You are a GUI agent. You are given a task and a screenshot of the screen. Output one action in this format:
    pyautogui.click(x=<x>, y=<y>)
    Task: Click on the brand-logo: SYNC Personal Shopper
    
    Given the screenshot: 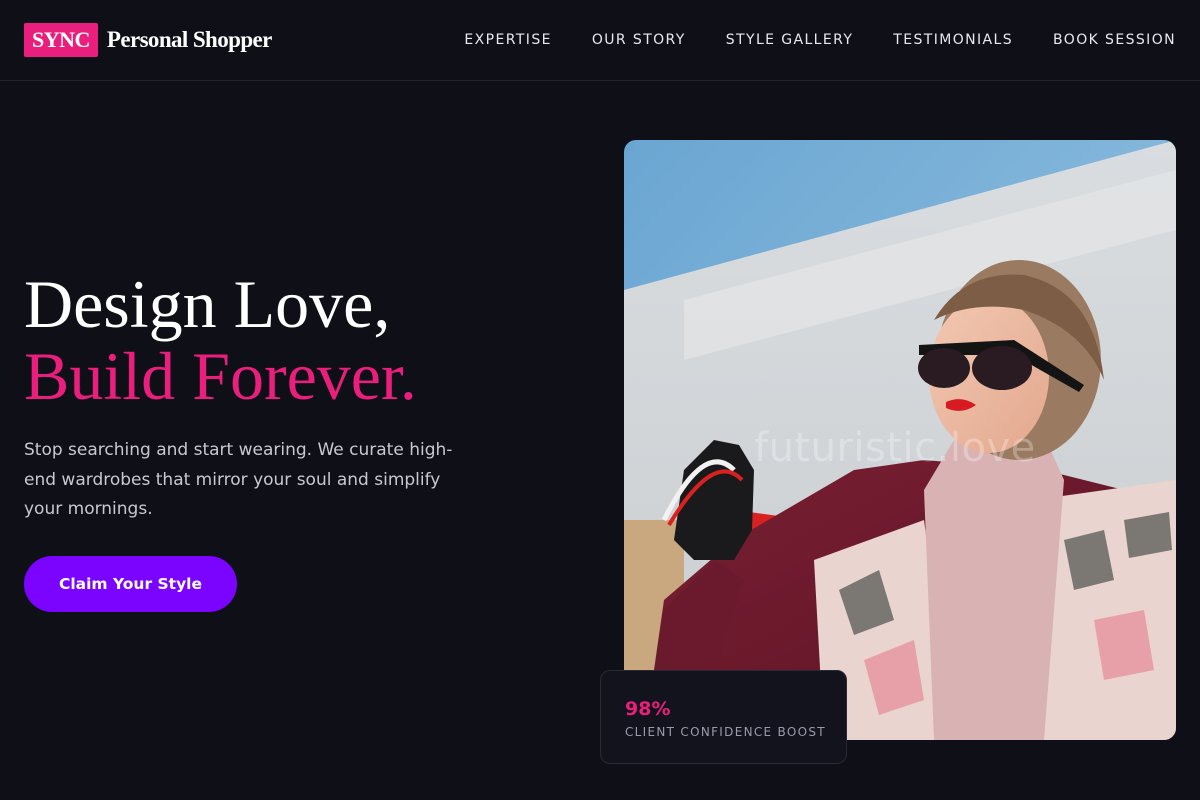 What is the action you would take?
    pyautogui.click(x=148, y=40)
    